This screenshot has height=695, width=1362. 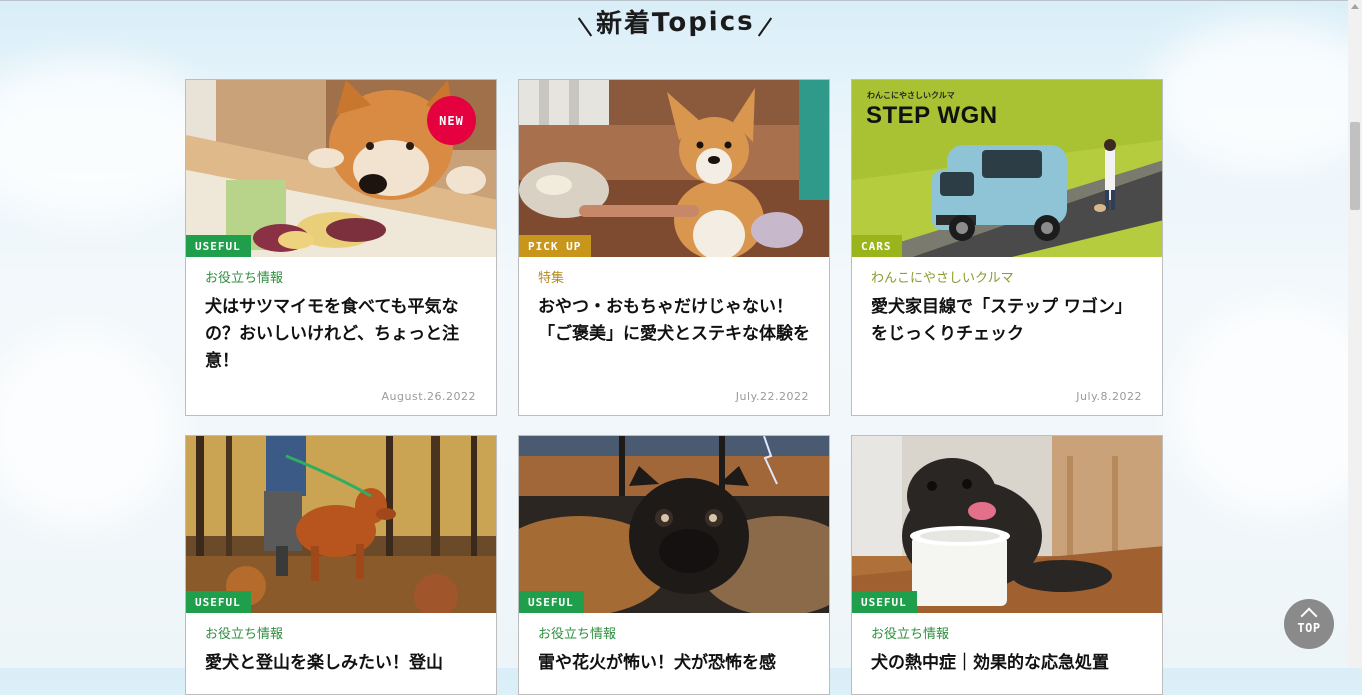 I want to click on card-image-step-wgn: わんこにやさしいクルマ STEP WGN CARS, so click(x=1007, y=168).